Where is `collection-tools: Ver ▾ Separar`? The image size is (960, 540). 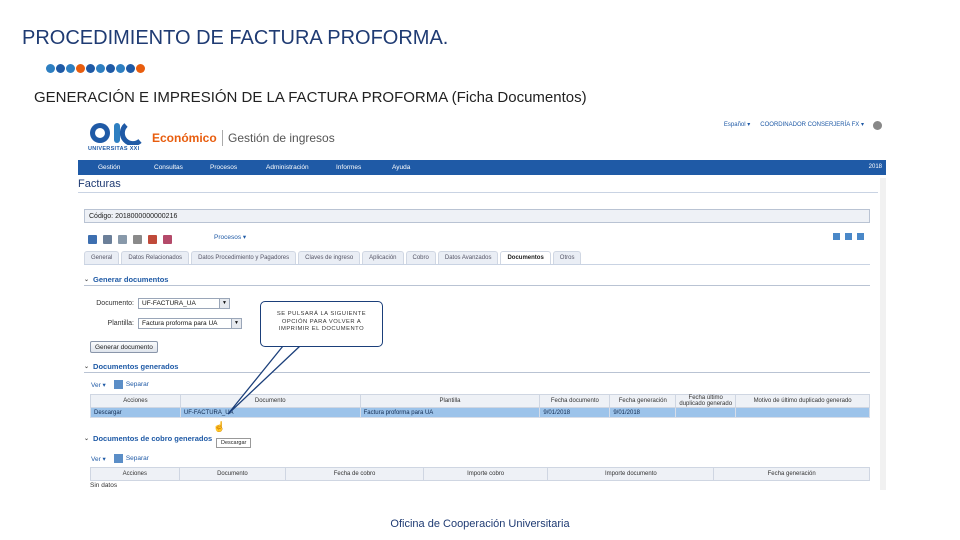 collection-tools: Ver ▾ Separar is located at coordinates (120, 458).